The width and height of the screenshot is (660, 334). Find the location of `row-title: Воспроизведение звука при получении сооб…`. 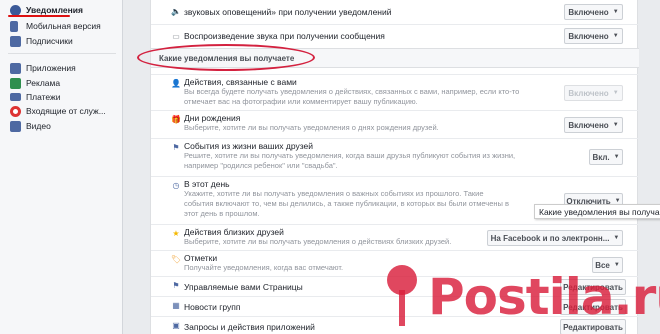

row-title: Воспроизведение звука при получении сооб… is located at coordinates (284, 36).